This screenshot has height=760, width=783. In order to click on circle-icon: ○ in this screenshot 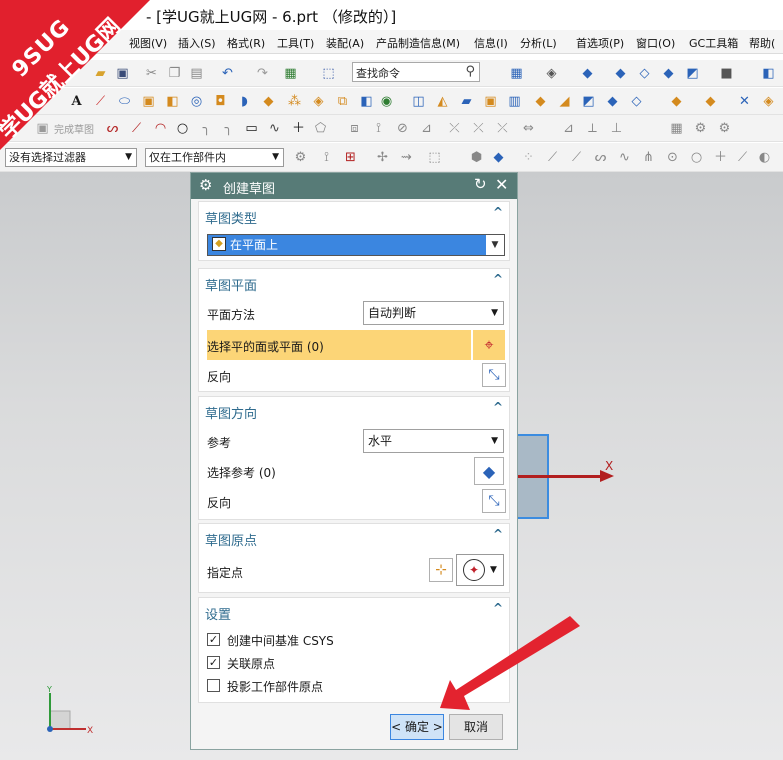, I will do `click(182, 128)`.